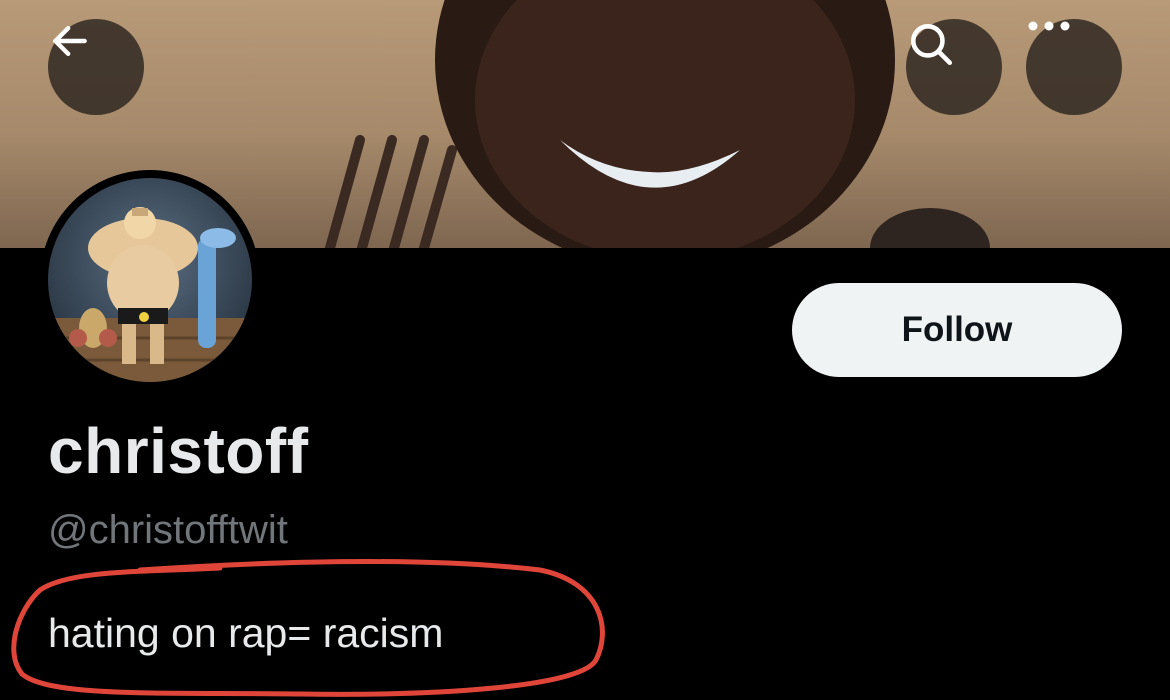  I want to click on follow-button: Follow, so click(957, 330).